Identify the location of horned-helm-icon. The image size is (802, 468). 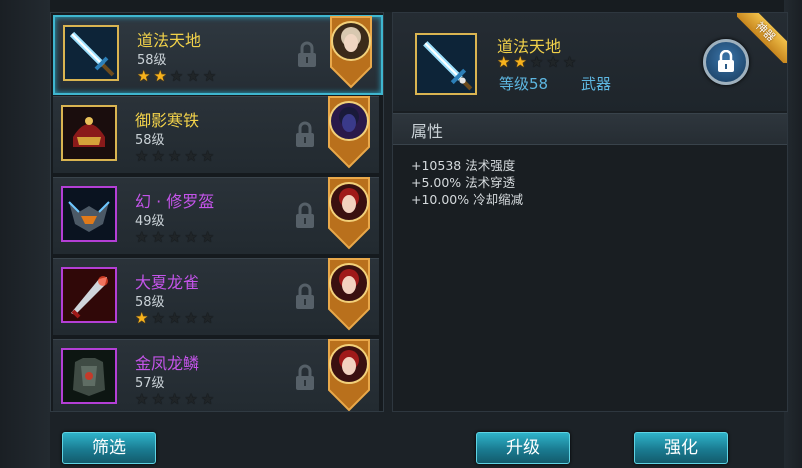
(89, 214).